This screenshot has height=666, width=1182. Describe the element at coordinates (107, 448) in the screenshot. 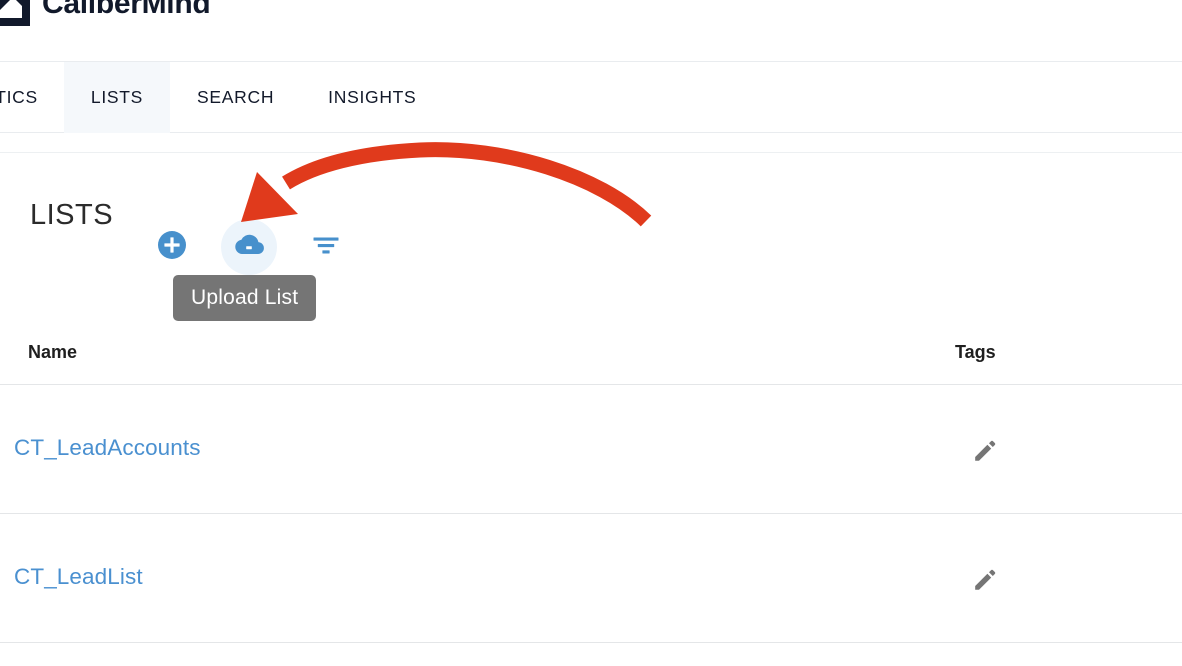

I see `list-name-link: CT_LeadAccounts` at that location.